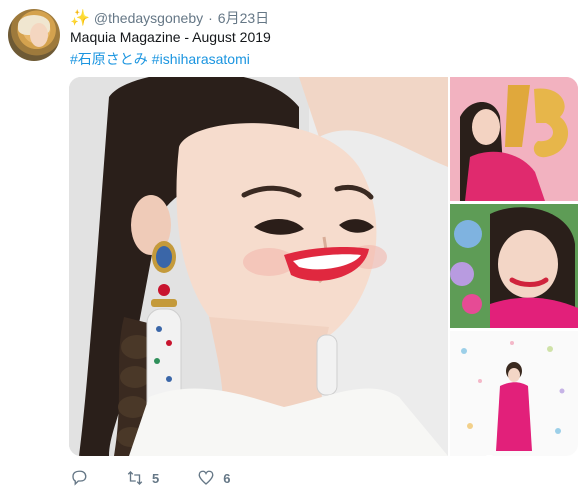 Image resolution: width=585 pixels, height=490 pixels. I want to click on retweet-icon, so click(135, 478).